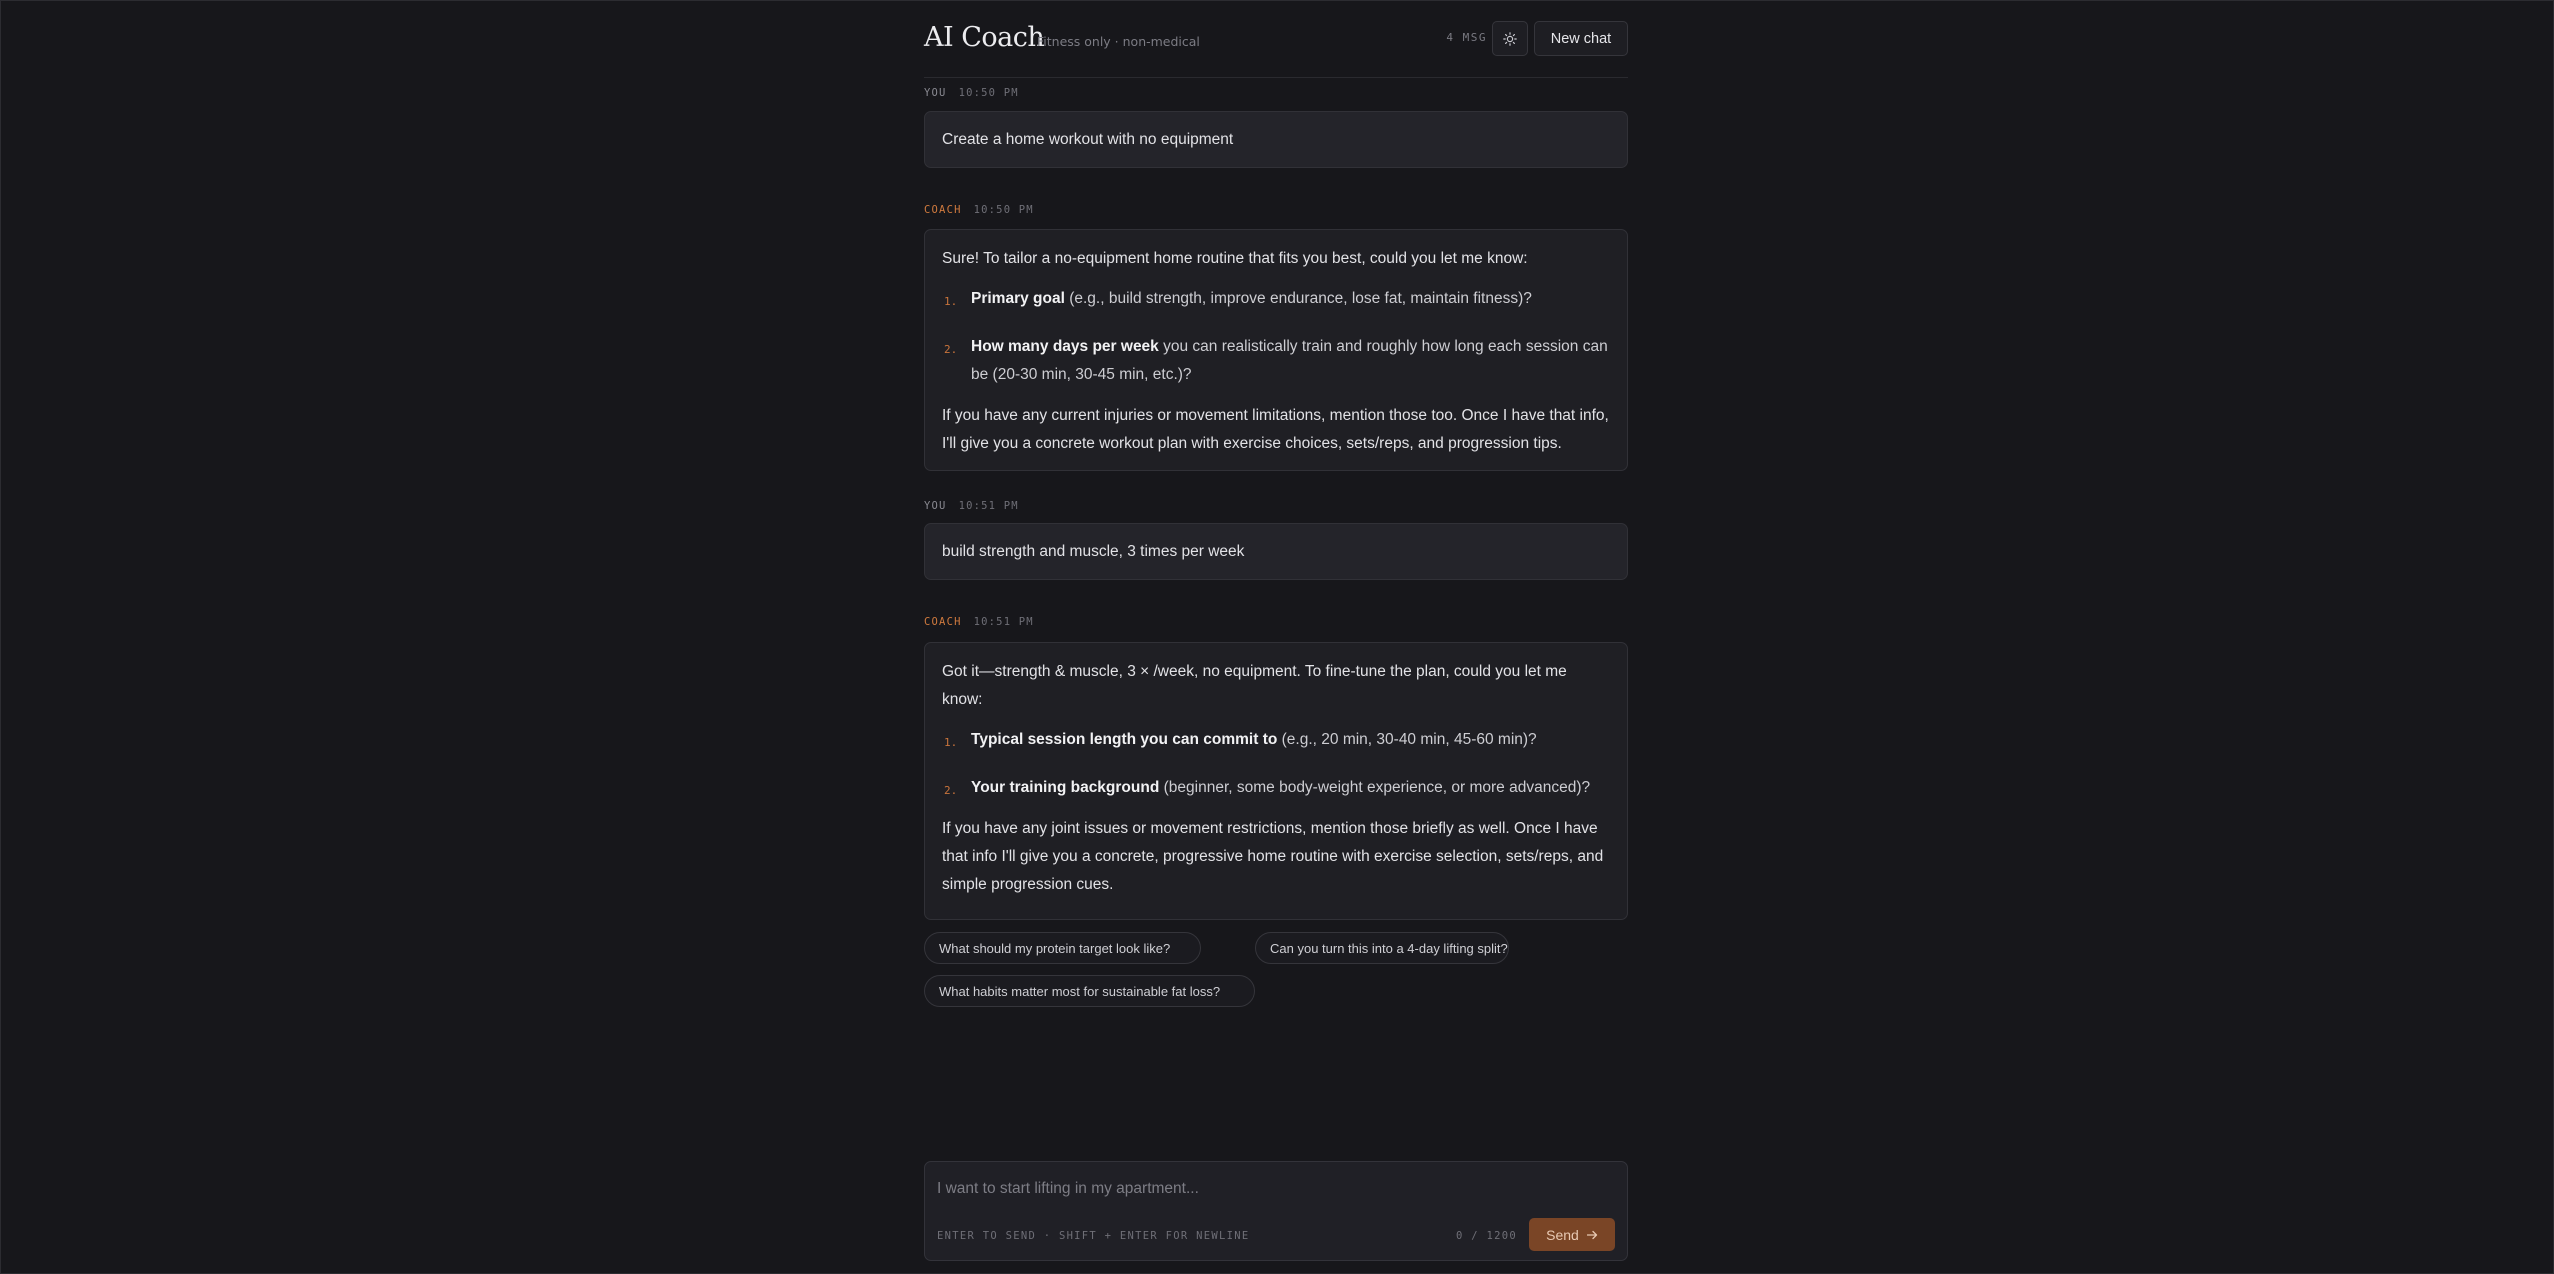 Image resolution: width=2554 pixels, height=1274 pixels. I want to click on message-text: Create a home workout with no equipment, so click(1088, 139).